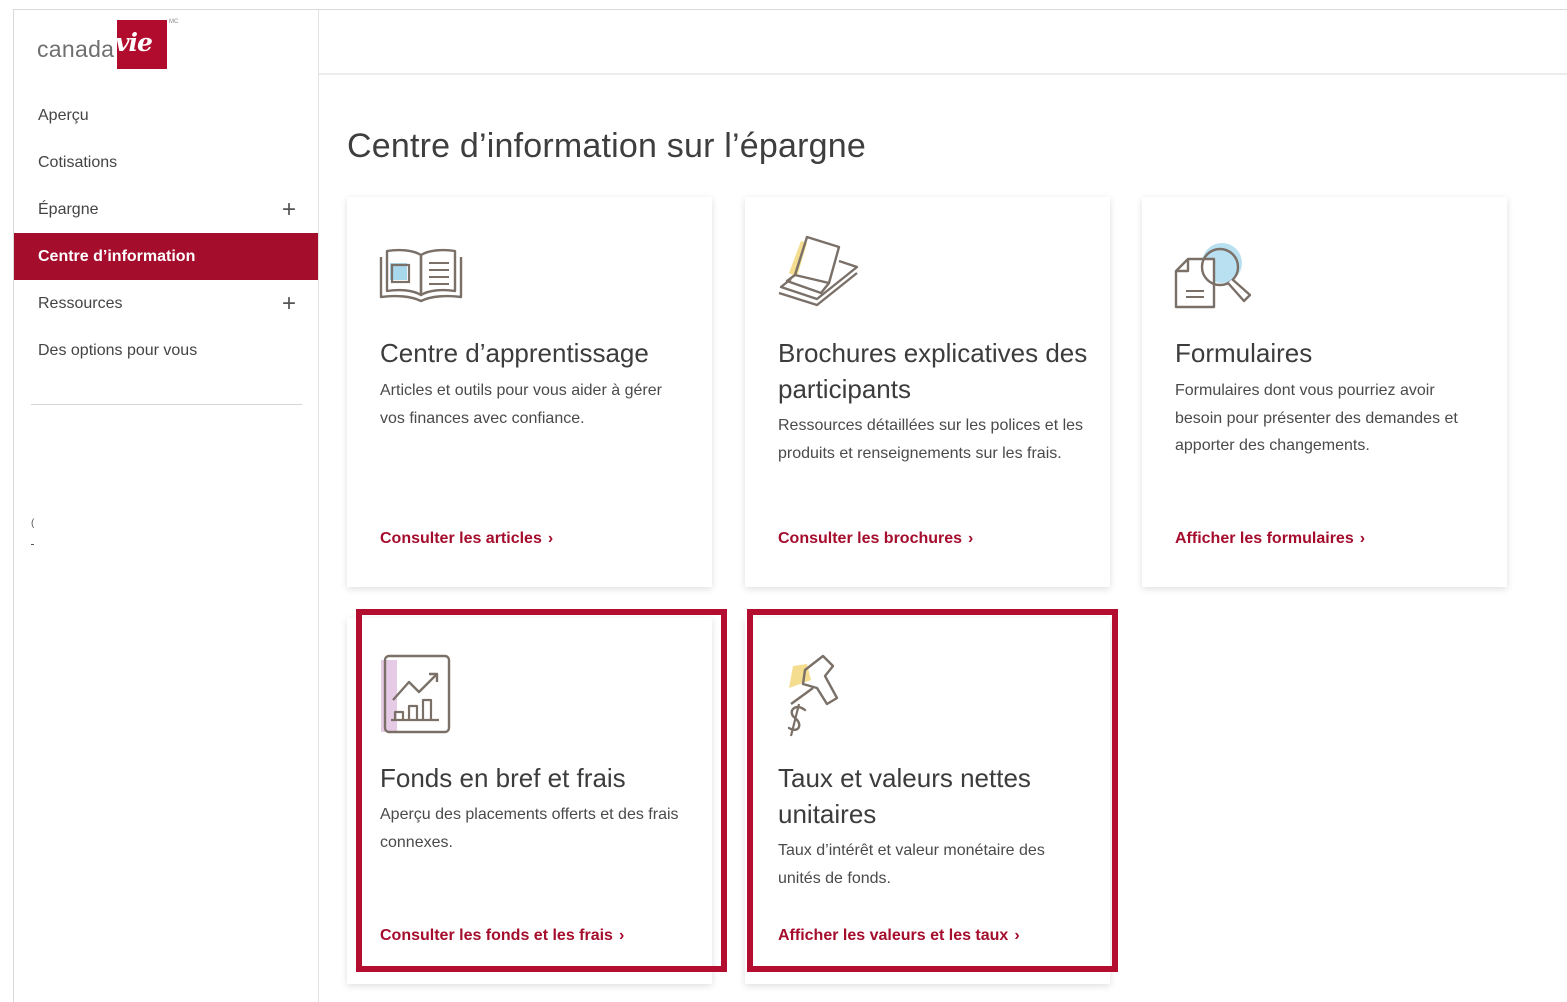  I want to click on sidebar-item-centre-information: Centre d’information, so click(166, 256).